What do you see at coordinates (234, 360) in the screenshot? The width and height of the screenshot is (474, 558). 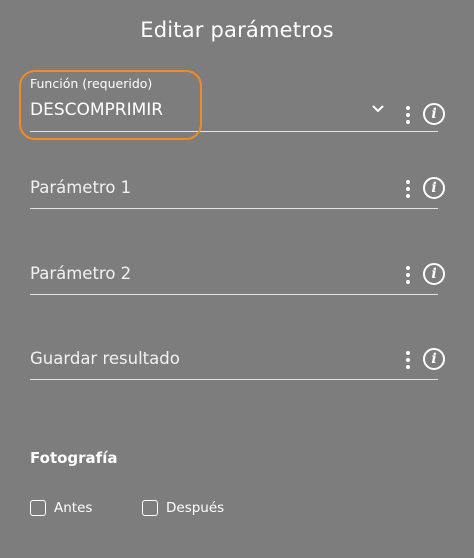 I see `guardar-resultado-input: Guardar resultado` at bounding box center [234, 360].